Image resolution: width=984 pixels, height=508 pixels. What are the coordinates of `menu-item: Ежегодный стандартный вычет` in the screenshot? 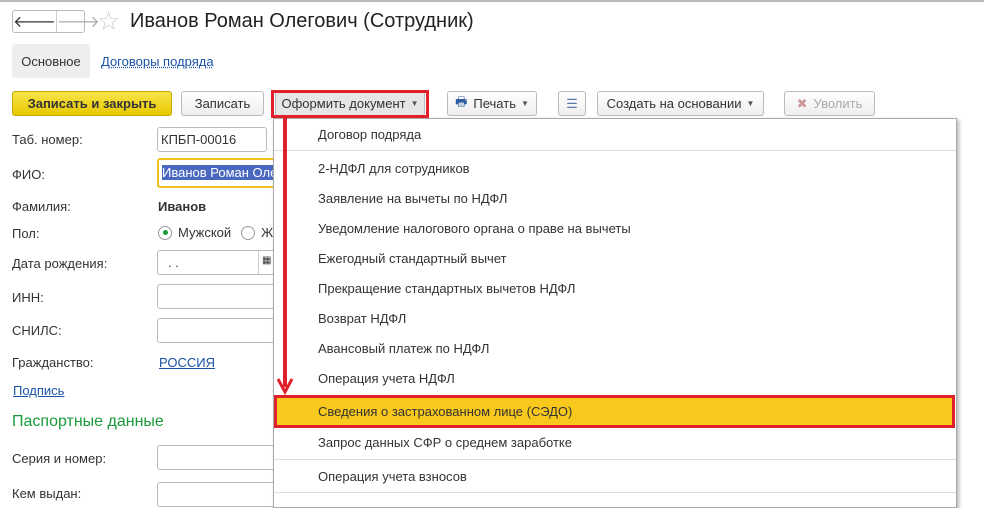 It's located at (615, 258).